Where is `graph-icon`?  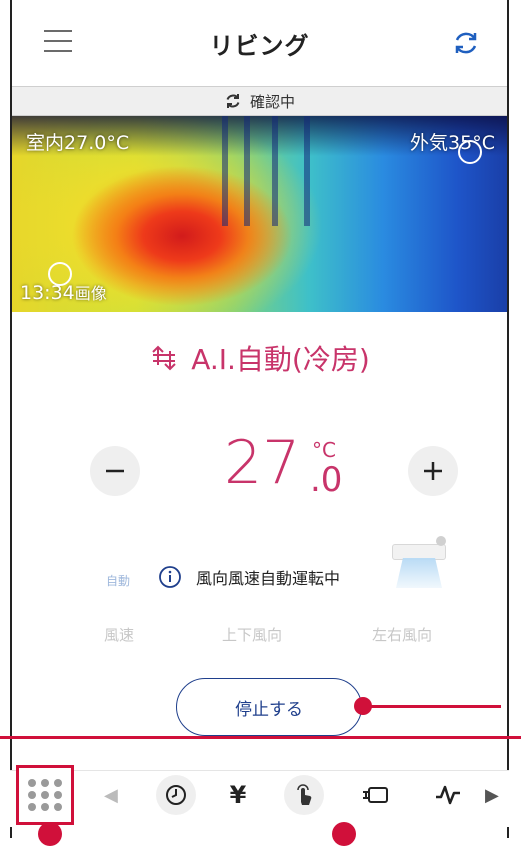
graph-icon is located at coordinates (448, 795).